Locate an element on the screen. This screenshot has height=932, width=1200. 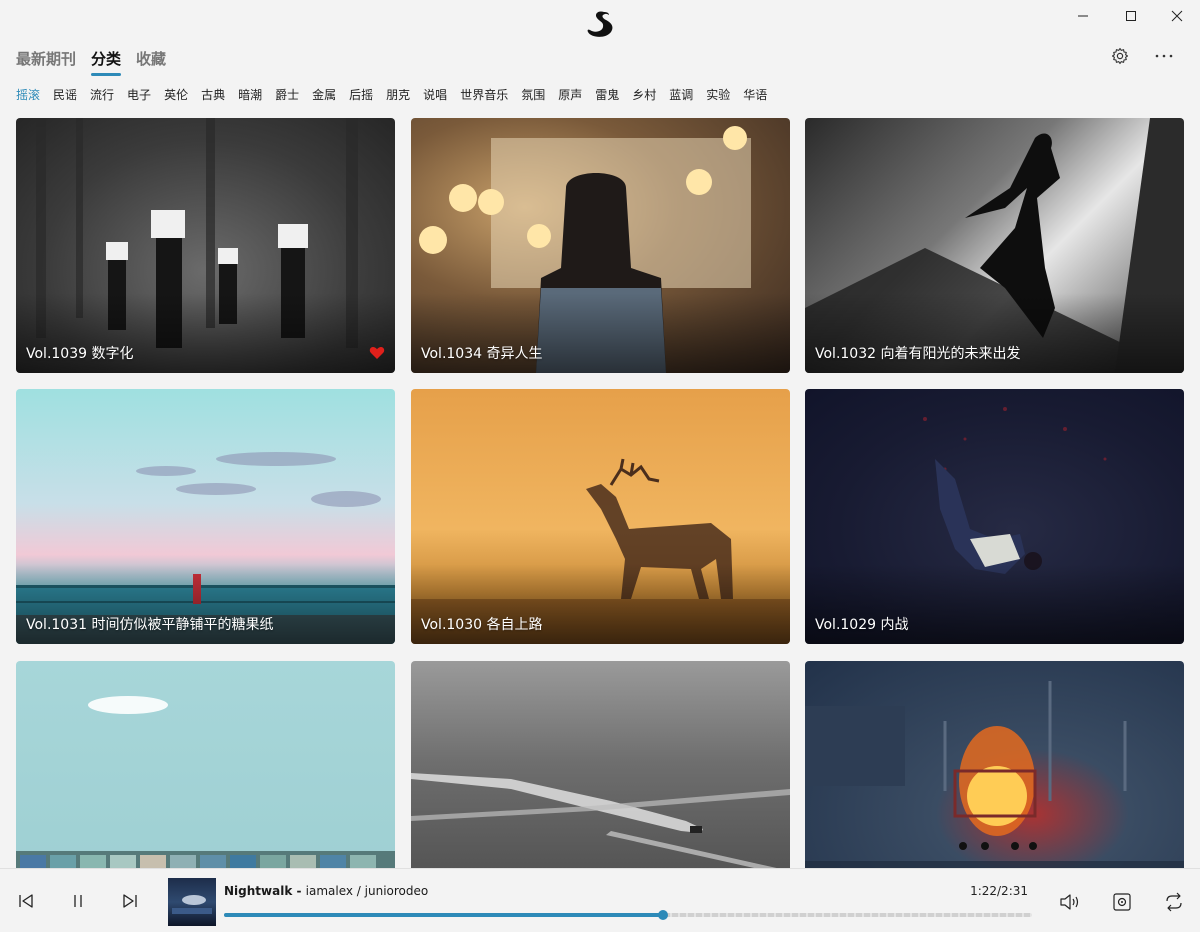
genre-item: 爵士 is located at coordinates (287, 94).